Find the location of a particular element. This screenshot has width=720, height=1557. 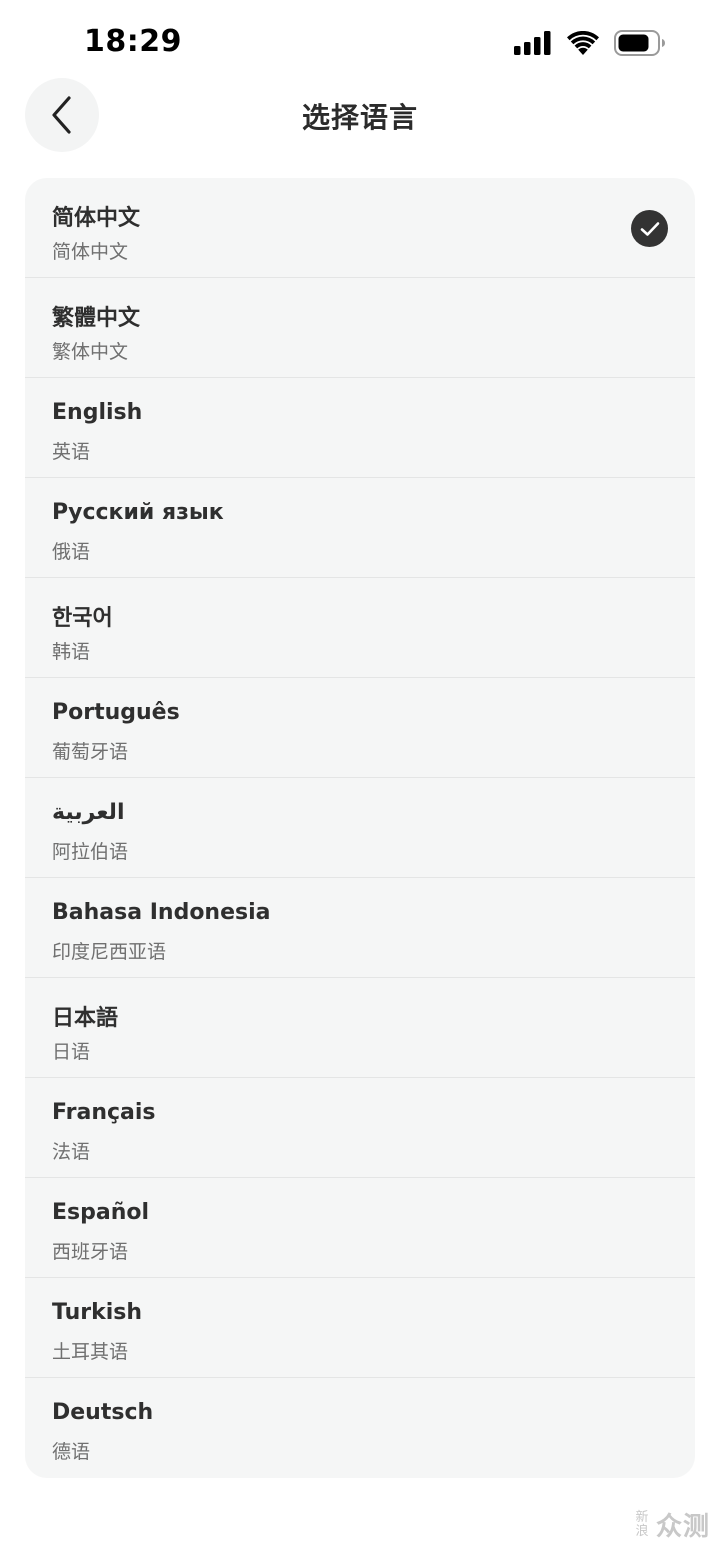

nav-bar: 选择语言 is located at coordinates (360, 116).